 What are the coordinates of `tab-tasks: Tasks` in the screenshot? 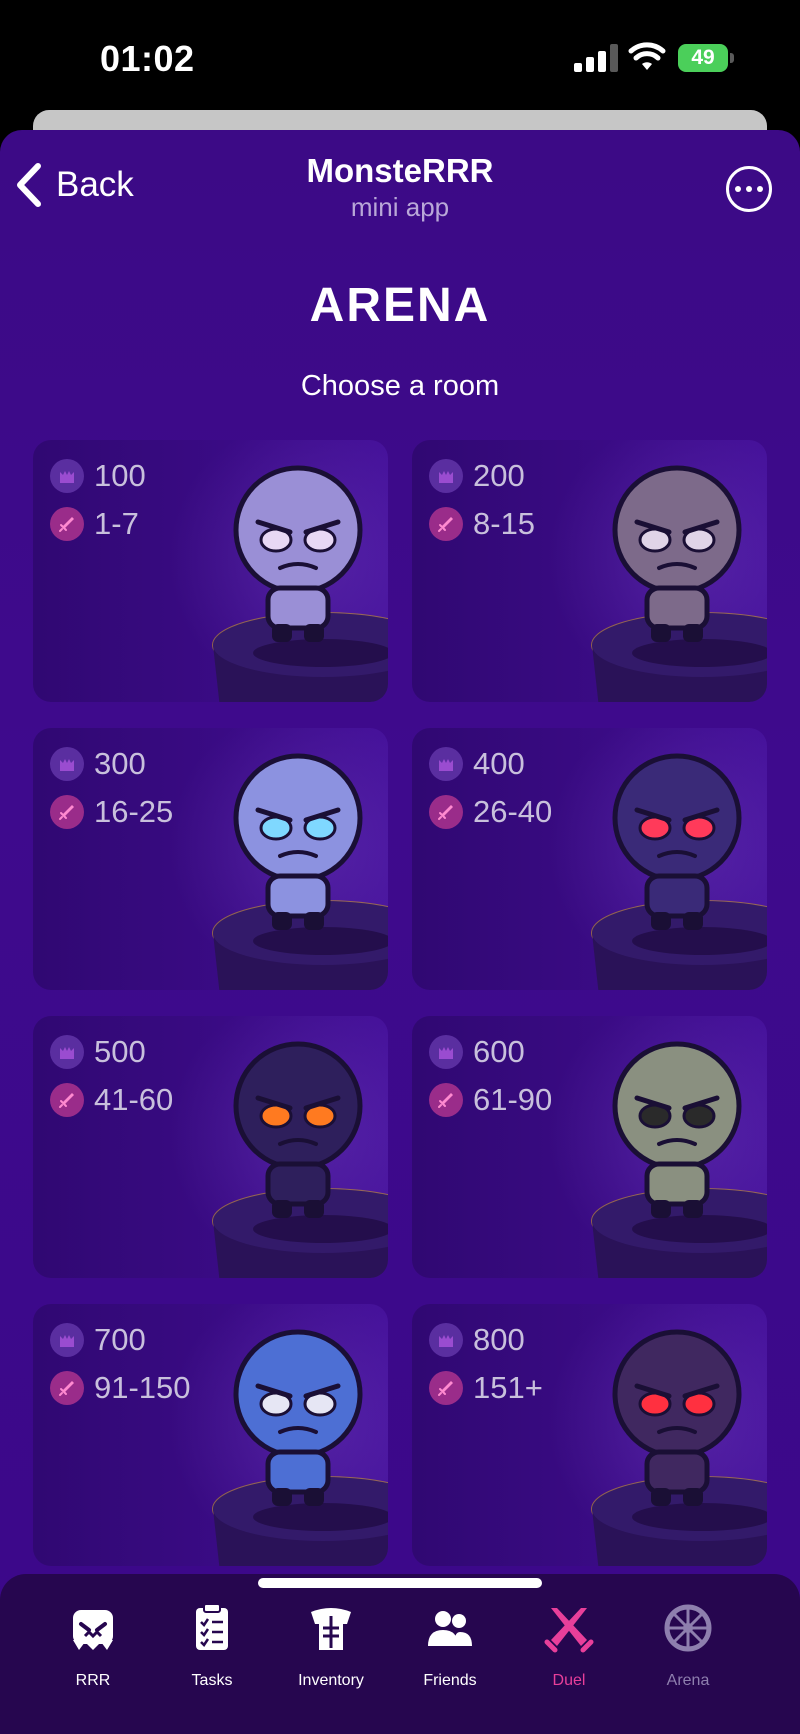 It's located at (212, 1644).